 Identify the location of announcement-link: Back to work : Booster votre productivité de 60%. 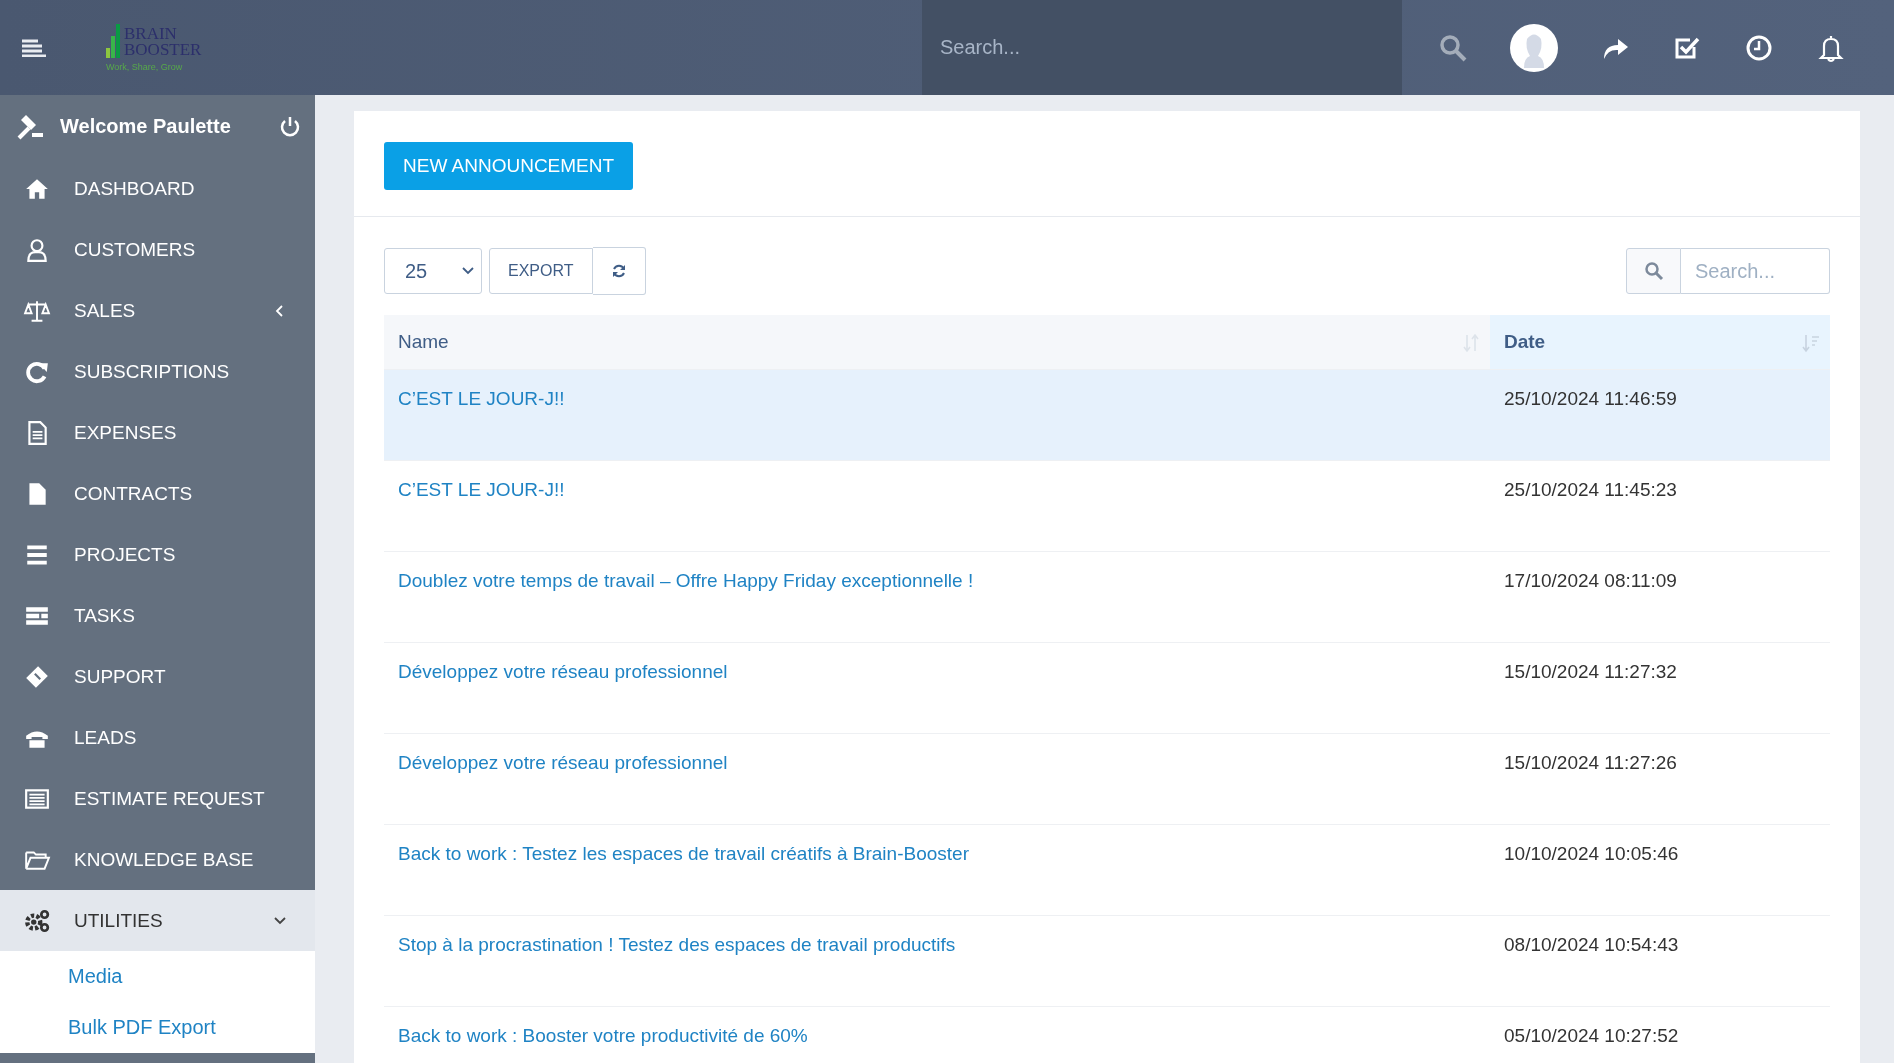
(603, 1035).